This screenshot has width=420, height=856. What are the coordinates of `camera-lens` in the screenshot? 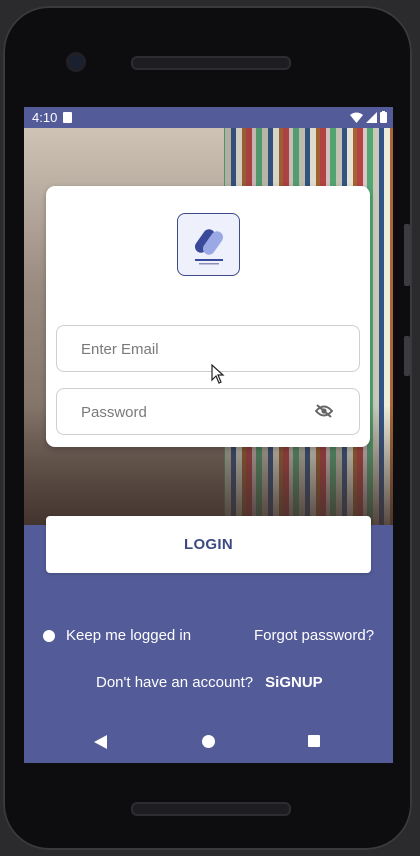 It's located at (76, 62).